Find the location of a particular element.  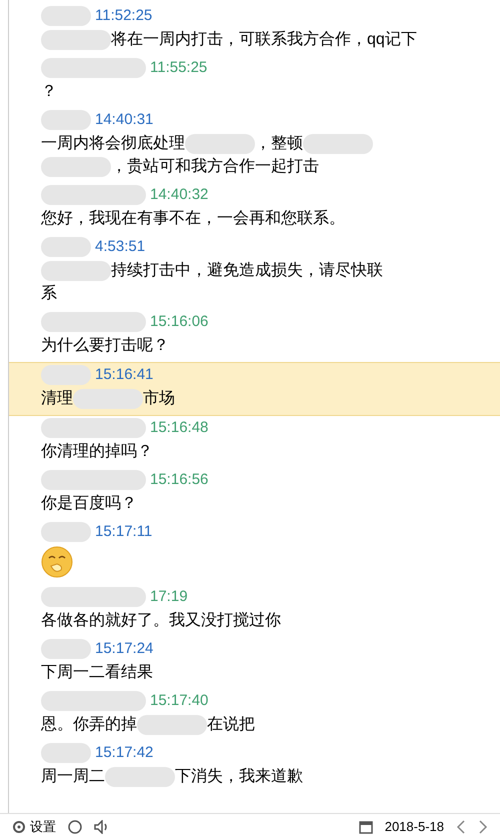

message: 4:53:51 持续打击中，避免造成损失，请尽快联 系 is located at coordinates (254, 272).